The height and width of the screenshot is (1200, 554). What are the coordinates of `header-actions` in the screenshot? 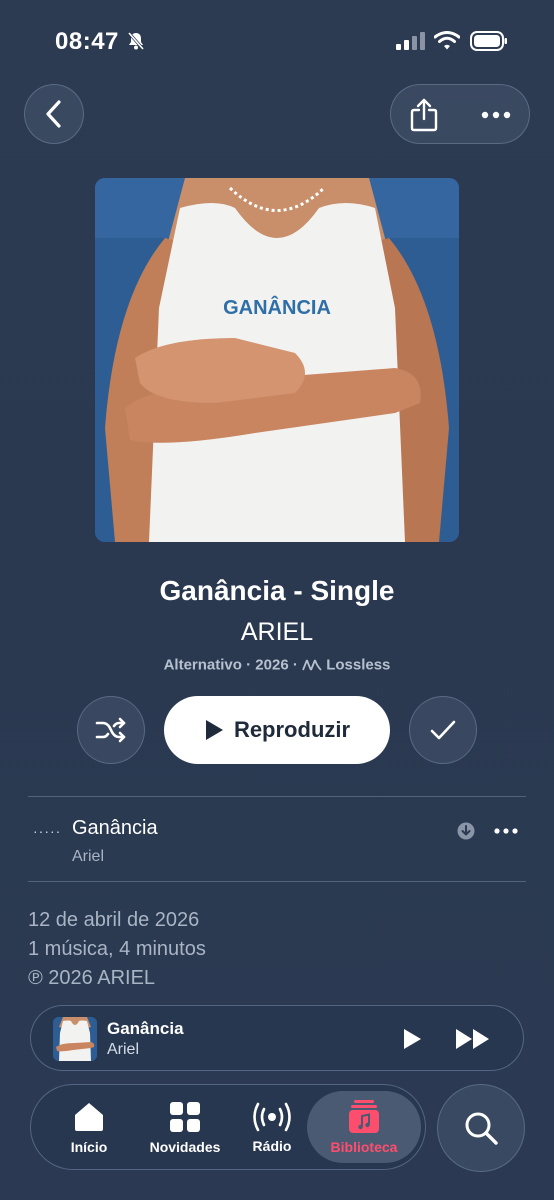 It's located at (460, 114).